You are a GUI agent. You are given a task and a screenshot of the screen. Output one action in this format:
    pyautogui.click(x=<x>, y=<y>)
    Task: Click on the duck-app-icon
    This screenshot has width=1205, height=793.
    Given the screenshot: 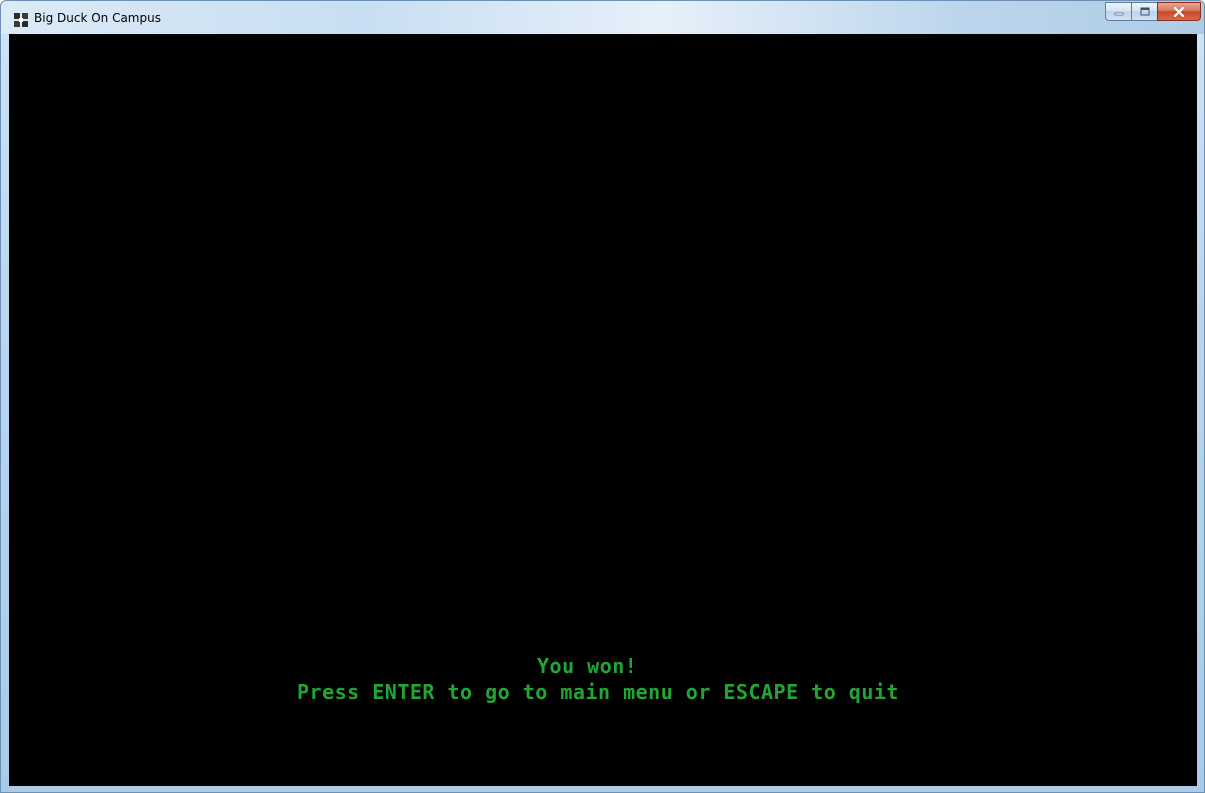 What is the action you would take?
    pyautogui.click(x=21, y=20)
    